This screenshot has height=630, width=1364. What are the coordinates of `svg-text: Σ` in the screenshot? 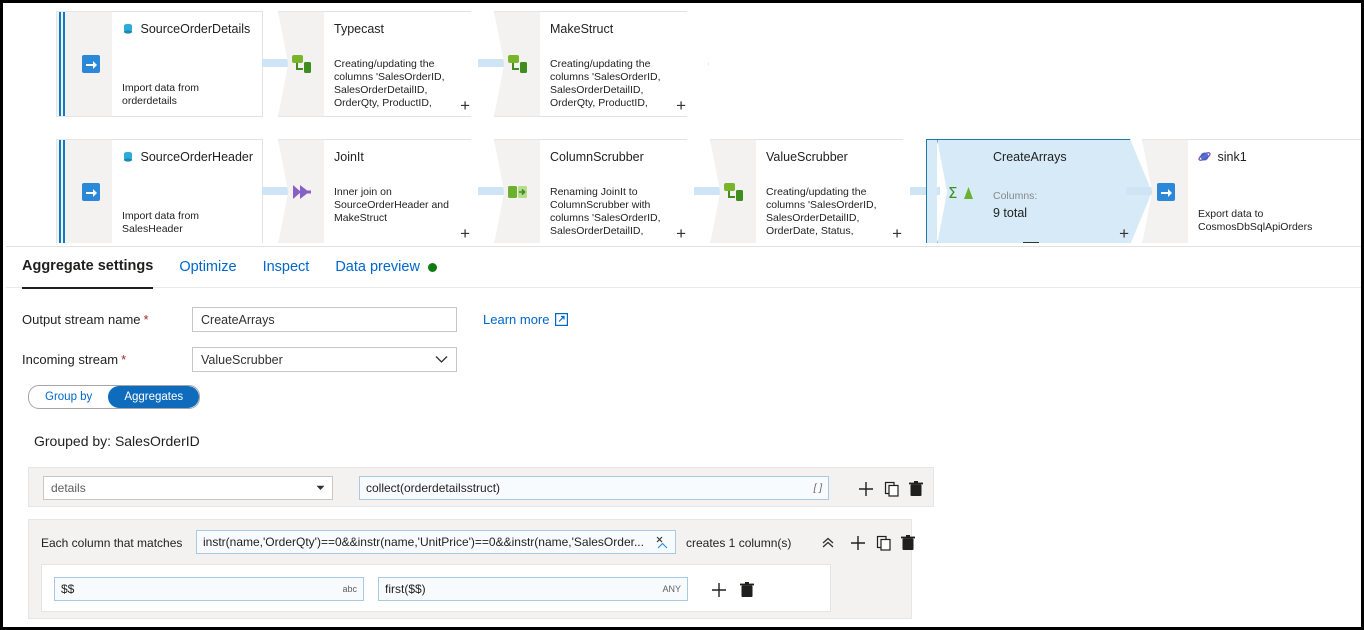 It's located at (952, 193).